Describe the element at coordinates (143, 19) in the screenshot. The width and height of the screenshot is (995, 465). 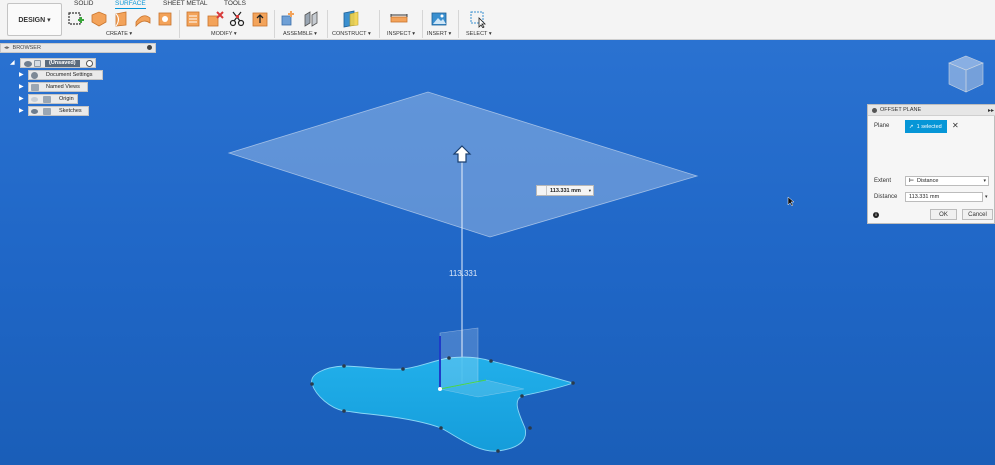
I see `sweep-icon` at that location.